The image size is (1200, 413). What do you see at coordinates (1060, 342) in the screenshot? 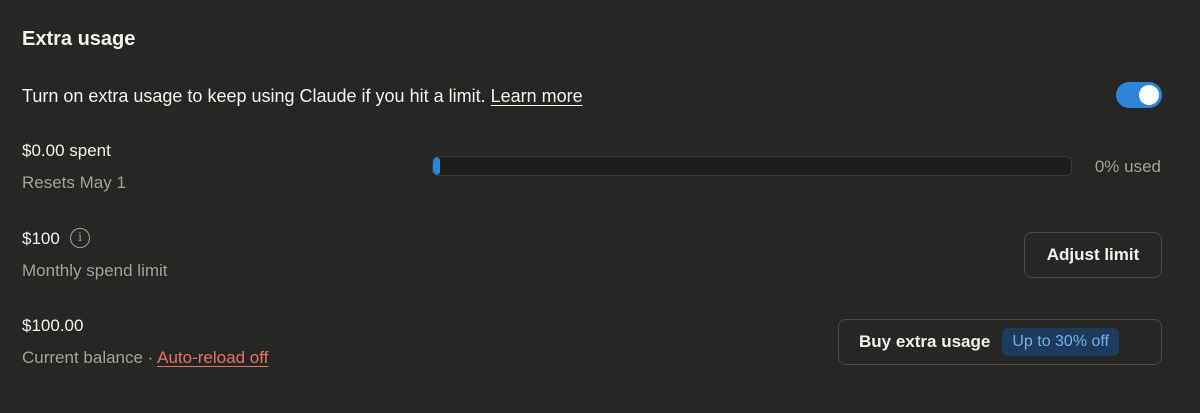
I see `discount-badge: Up to 30% off` at bounding box center [1060, 342].